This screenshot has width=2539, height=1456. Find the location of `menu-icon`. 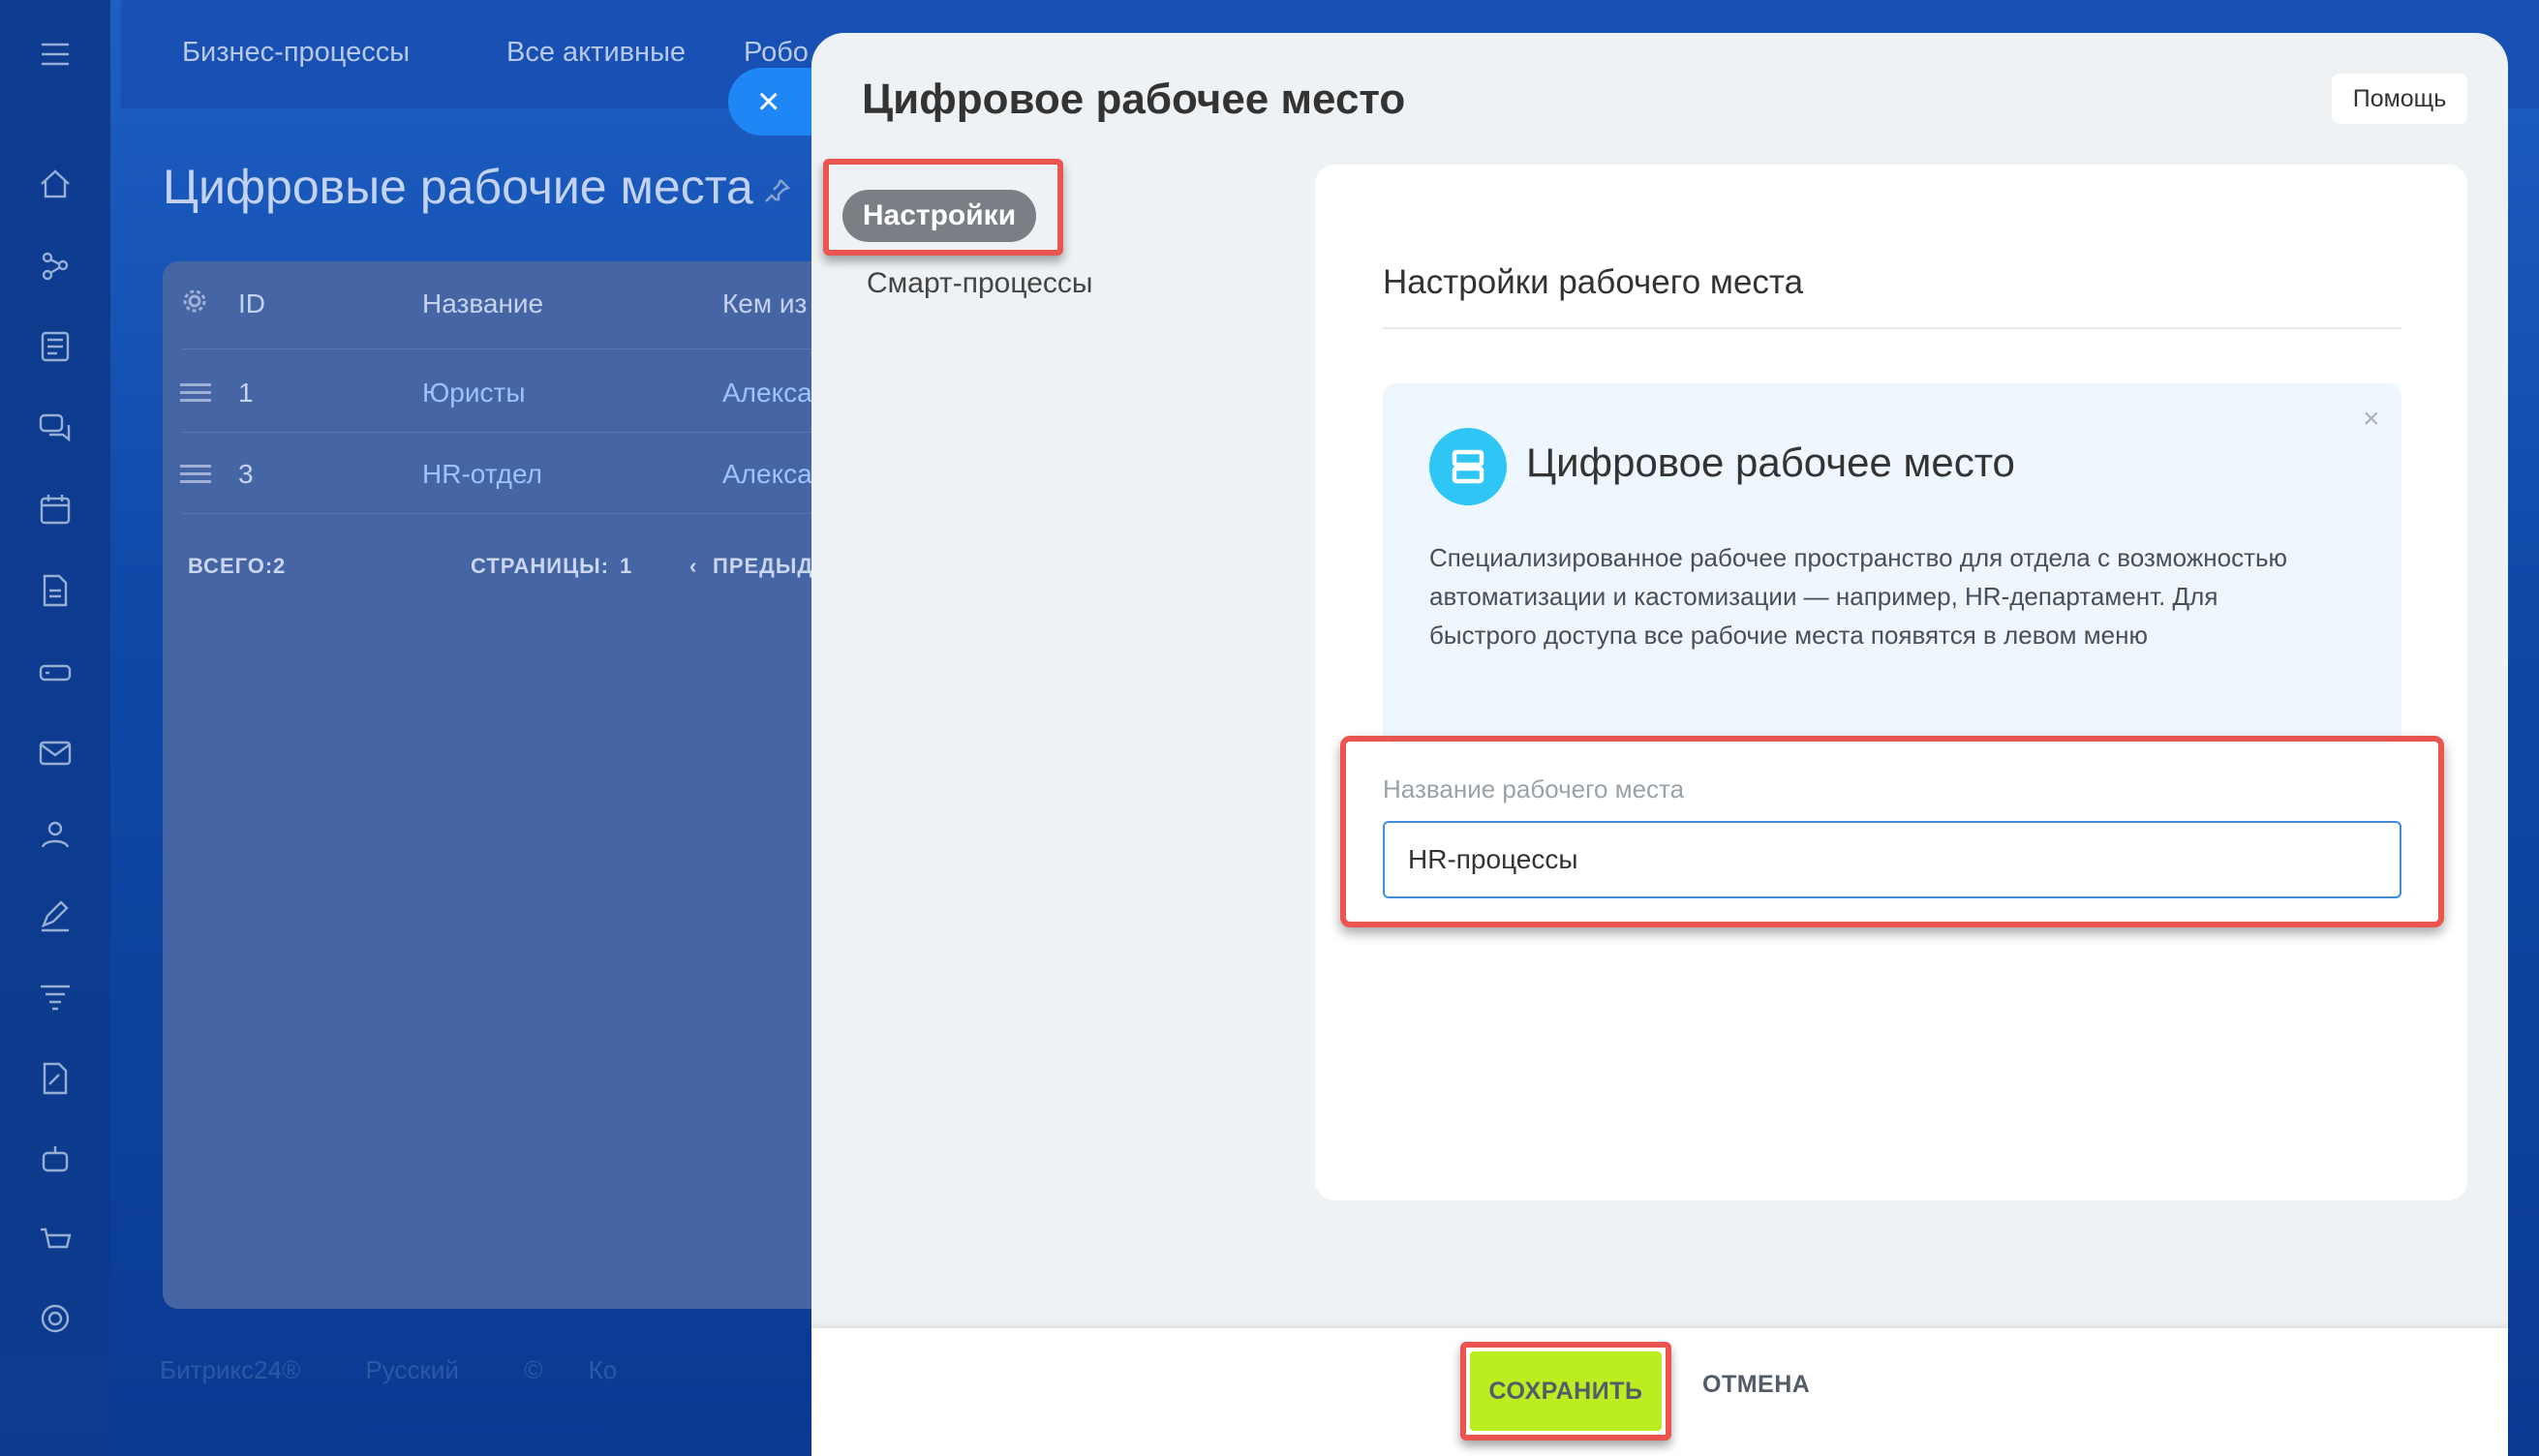

menu-icon is located at coordinates (55, 54).